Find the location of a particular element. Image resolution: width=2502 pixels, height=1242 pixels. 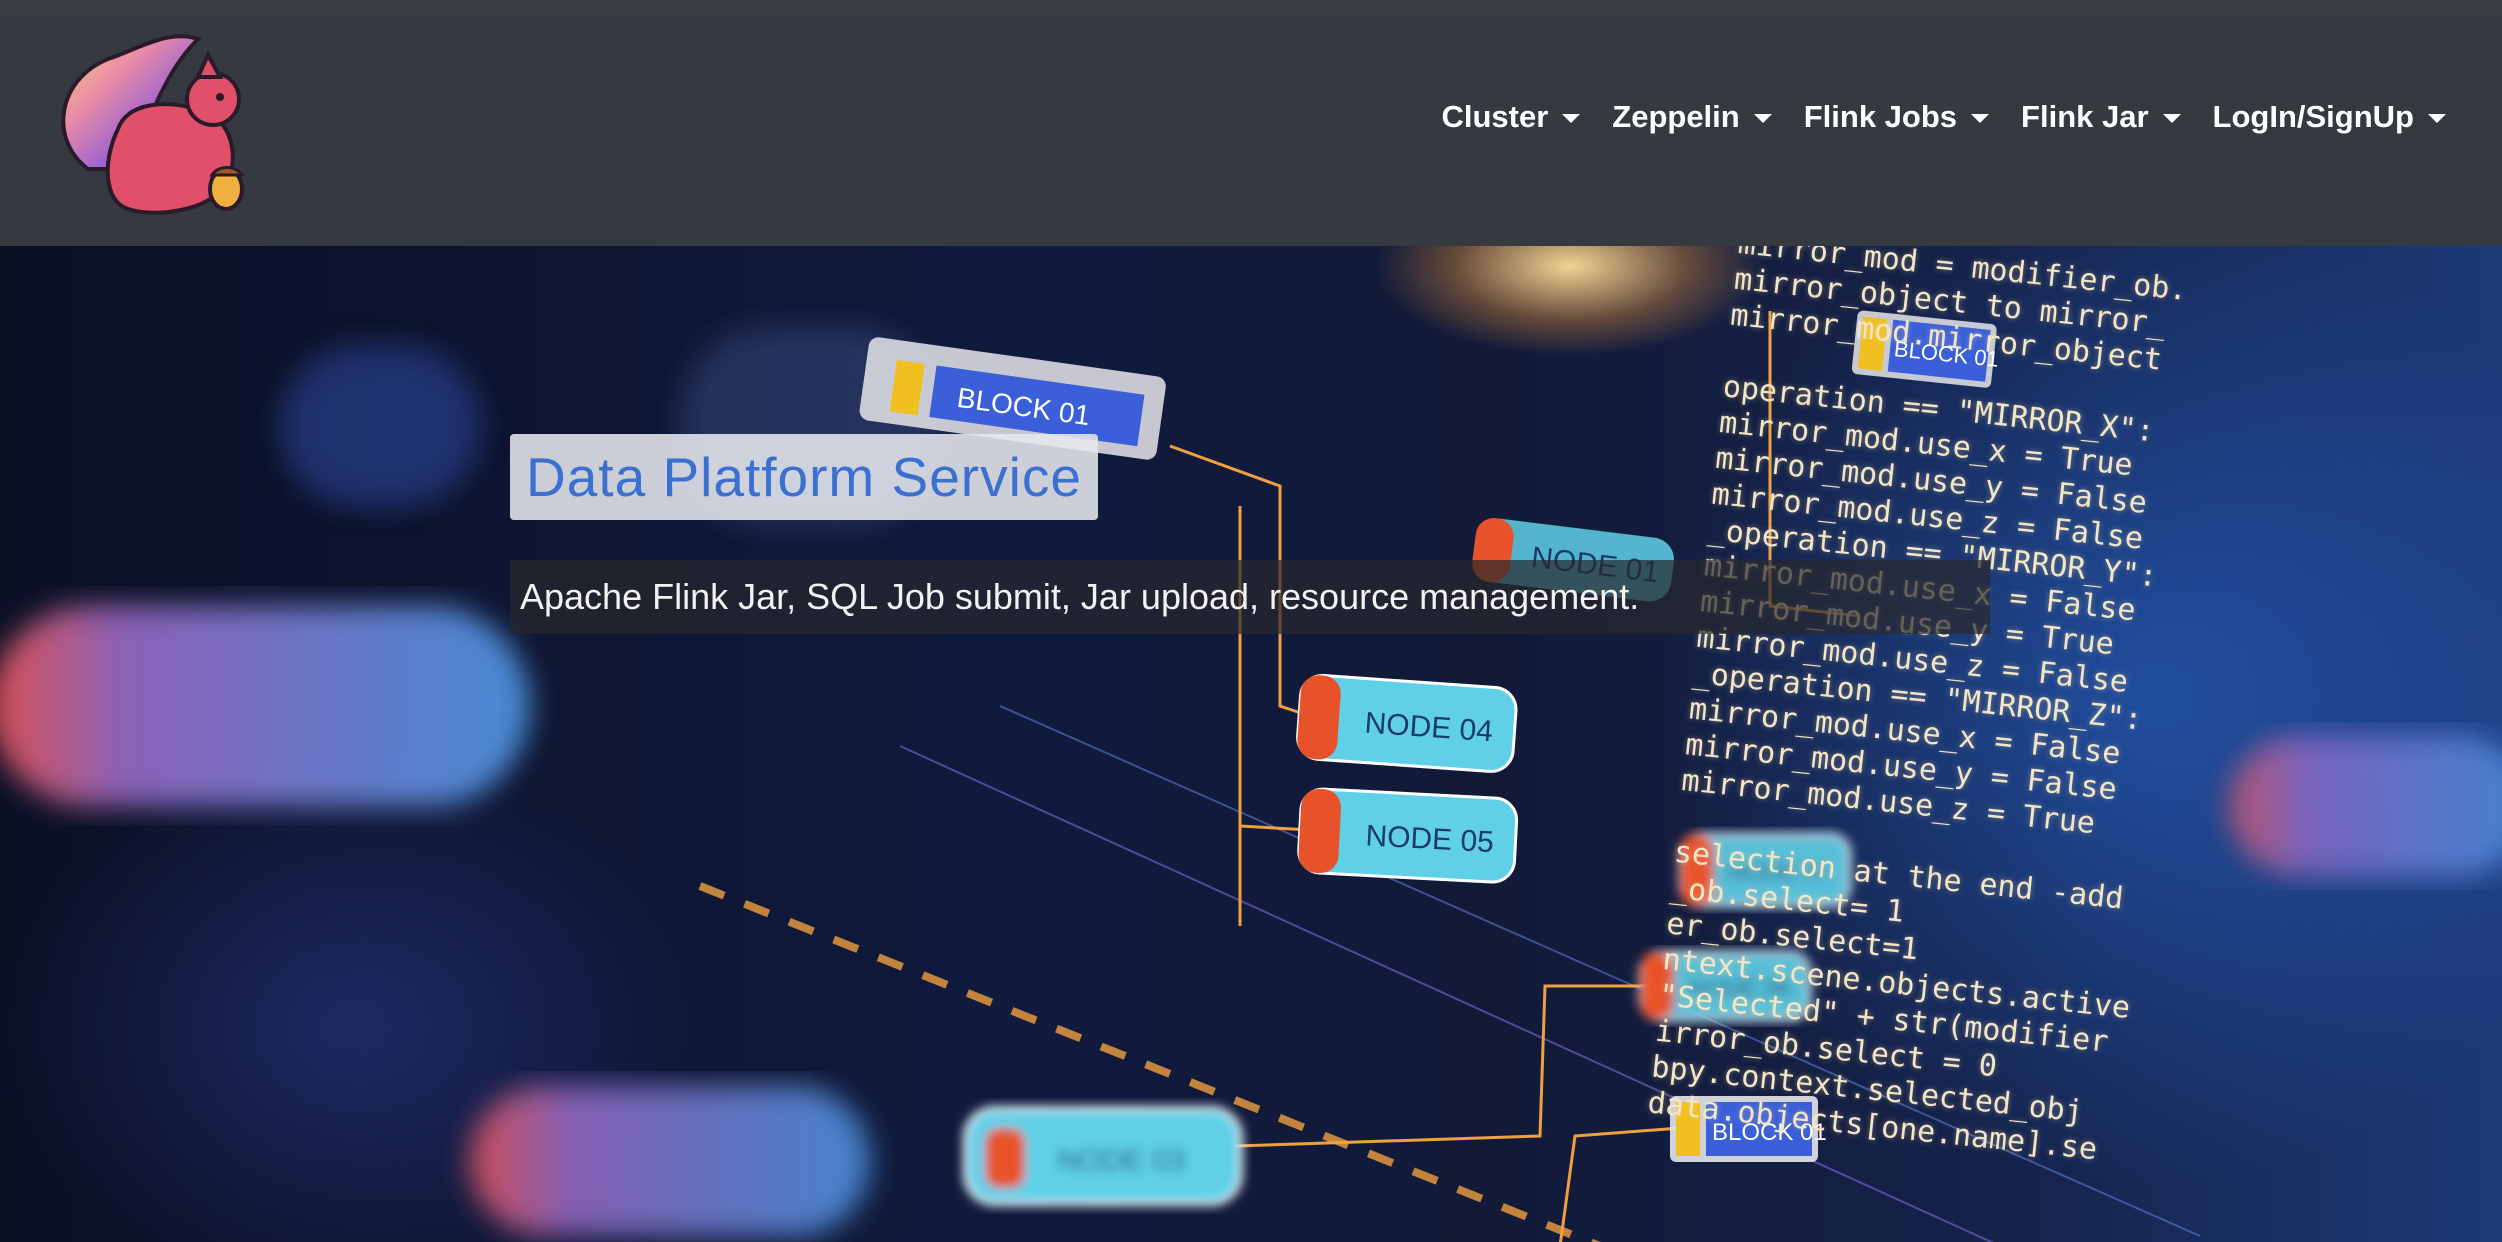

nav-zeppelin-label: Zeppelin is located at coordinates (1676, 116).